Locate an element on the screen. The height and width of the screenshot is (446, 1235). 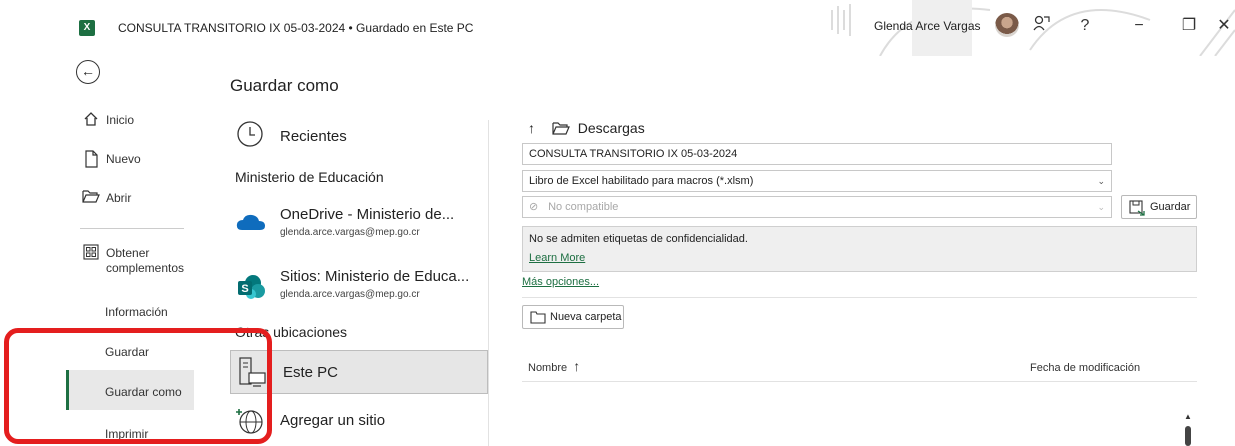
nav-label: Nuevo is located at coordinates (123, 159).